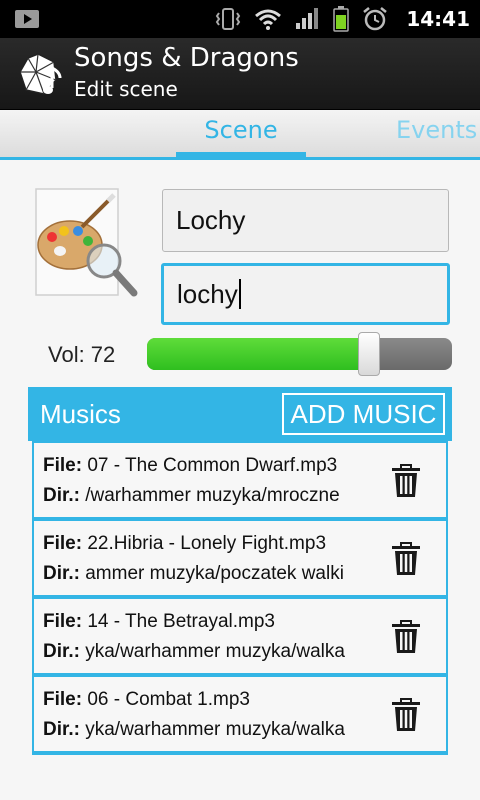  What do you see at coordinates (363, 414) in the screenshot?
I see `add-music-button: ADD MUSIC` at bounding box center [363, 414].